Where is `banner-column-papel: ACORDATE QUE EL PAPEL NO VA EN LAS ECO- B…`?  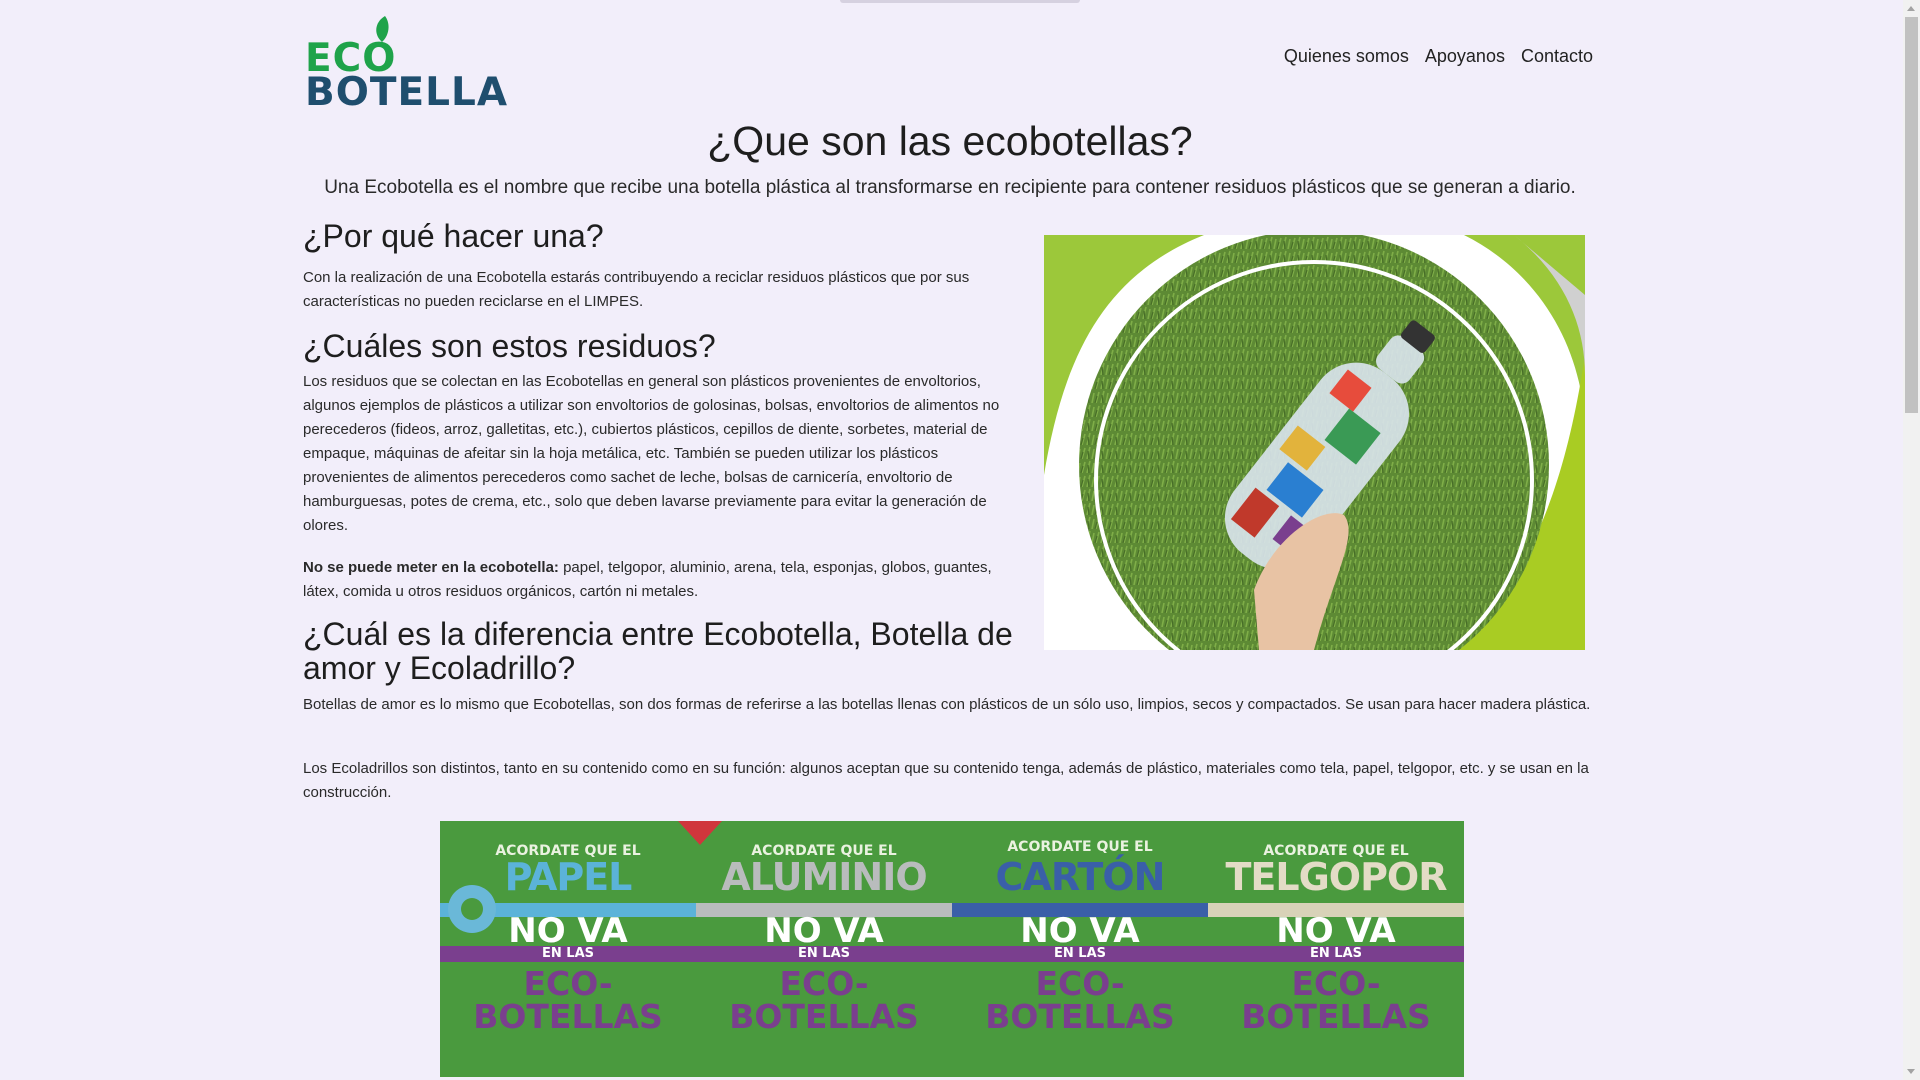
banner-column-papel: ACORDATE QUE EL PAPEL NO VA EN LAS ECO- B… is located at coordinates (568, 949).